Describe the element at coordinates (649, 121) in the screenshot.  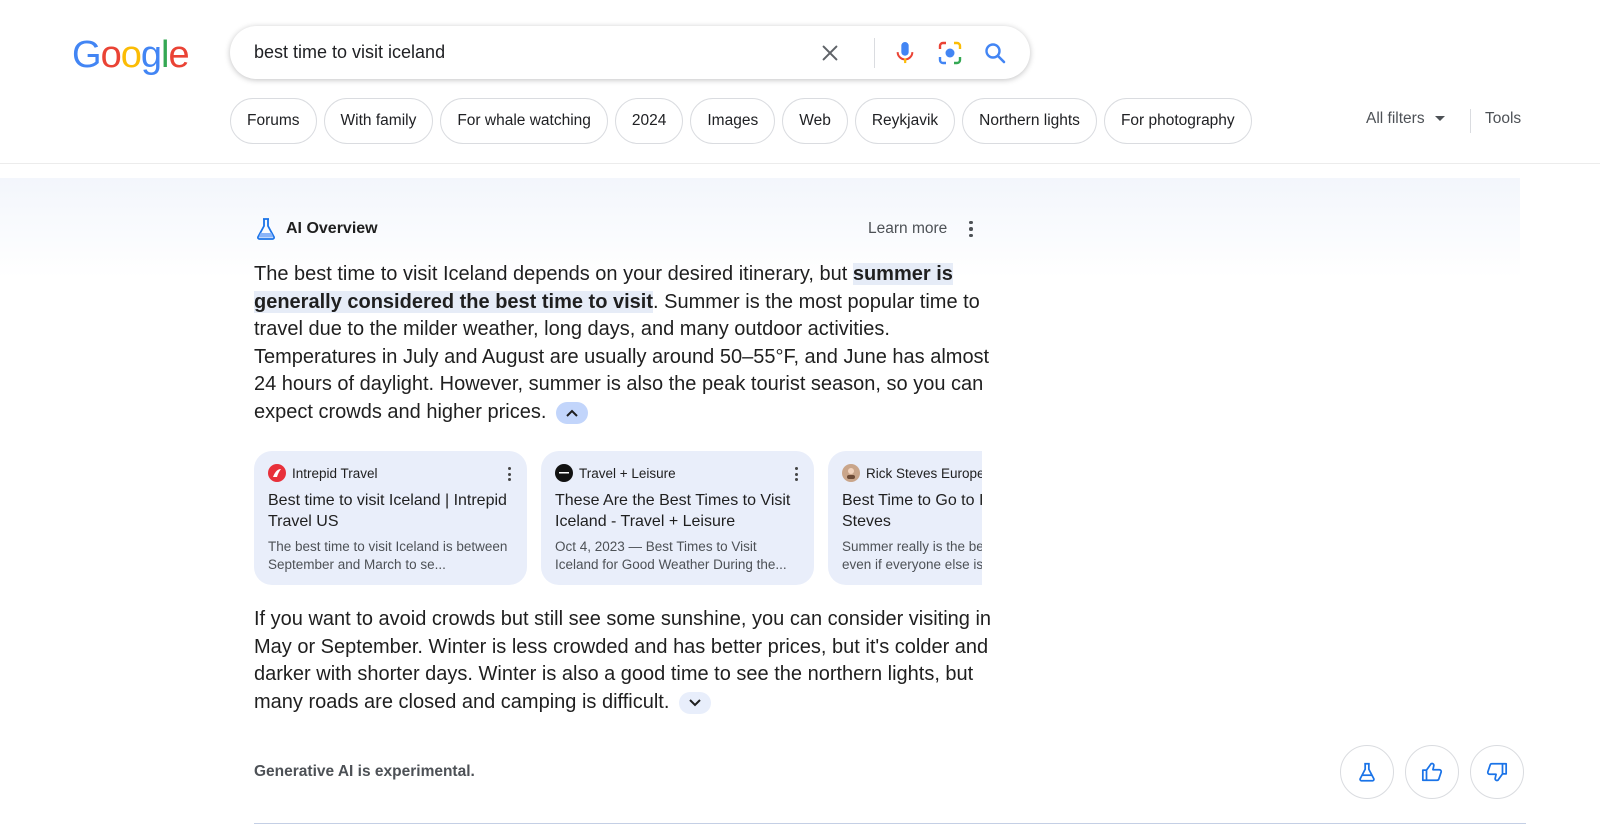
I see `chip-2024: 2024` at that location.